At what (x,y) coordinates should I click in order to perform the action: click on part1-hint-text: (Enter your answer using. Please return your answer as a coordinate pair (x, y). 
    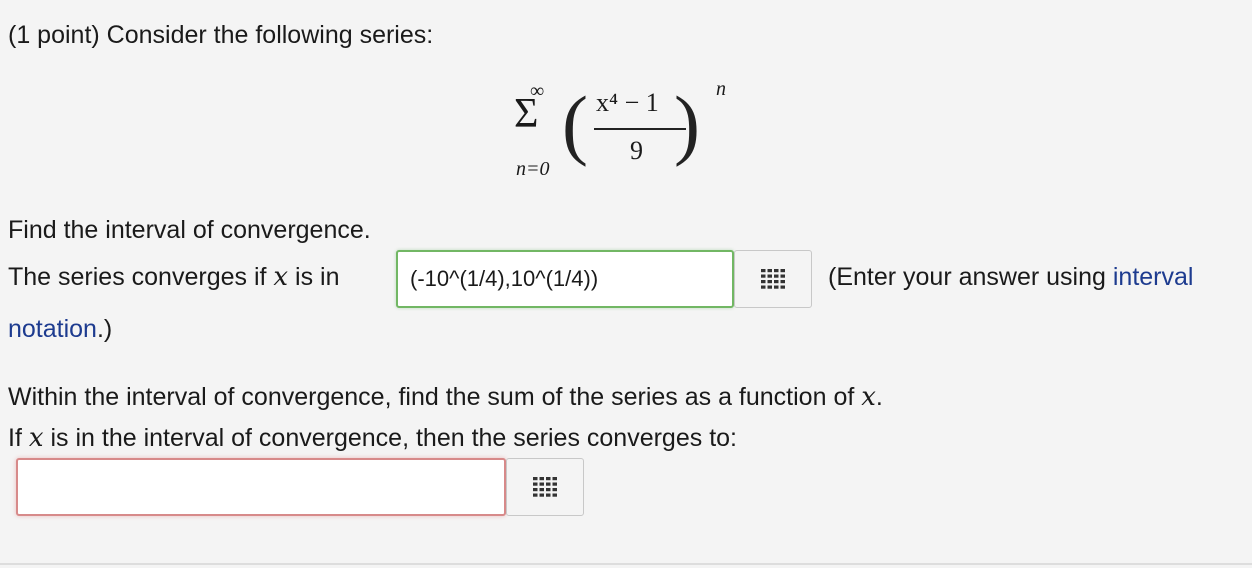
    Looking at the image, I should click on (967, 277).